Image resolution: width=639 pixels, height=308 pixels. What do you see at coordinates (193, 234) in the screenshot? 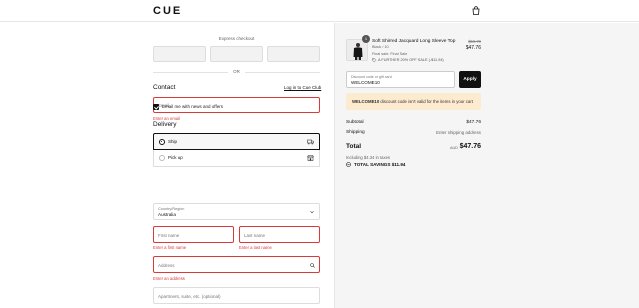
I see `first-name-field: First name` at bounding box center [193, 234].